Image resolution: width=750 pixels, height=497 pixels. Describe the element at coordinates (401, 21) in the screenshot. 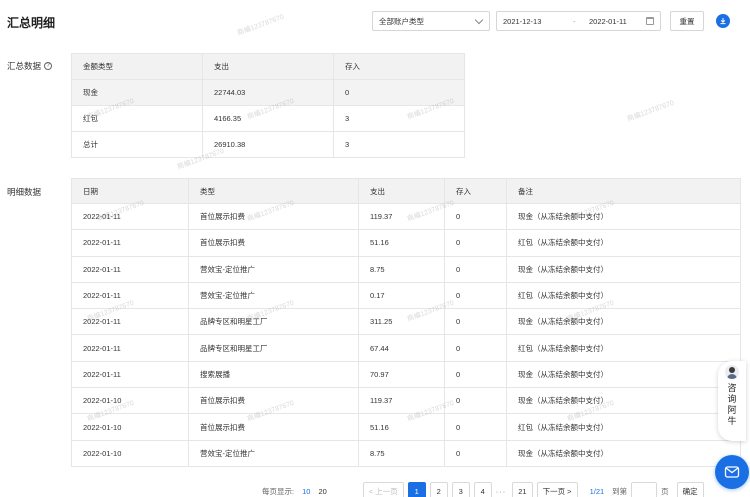

I see `account-type-value: 全部账户类型` at that location.